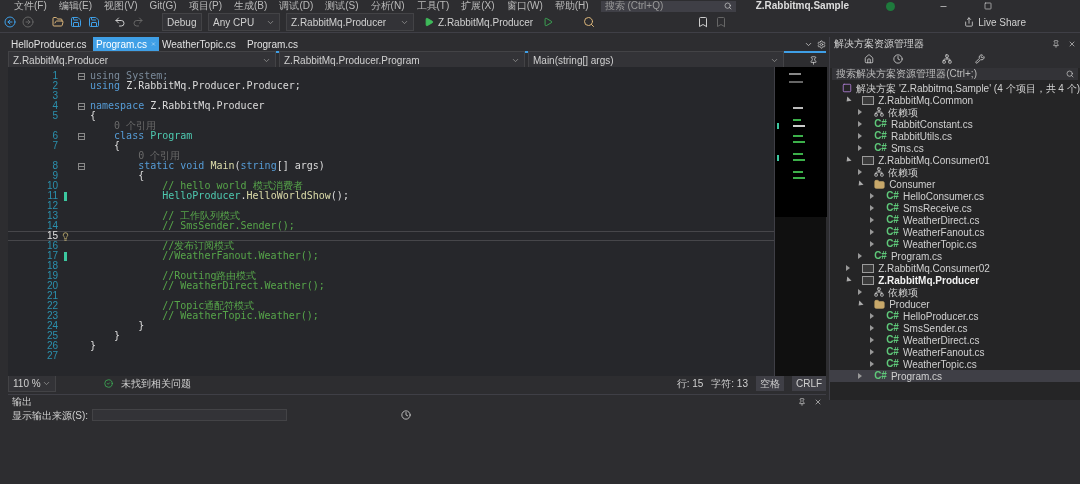 The height and width of the screenshot is (484, 1080). Describe the element at coordinates (163, 6) in the screenshot. I see `menu-item: Git(G)` at that location.